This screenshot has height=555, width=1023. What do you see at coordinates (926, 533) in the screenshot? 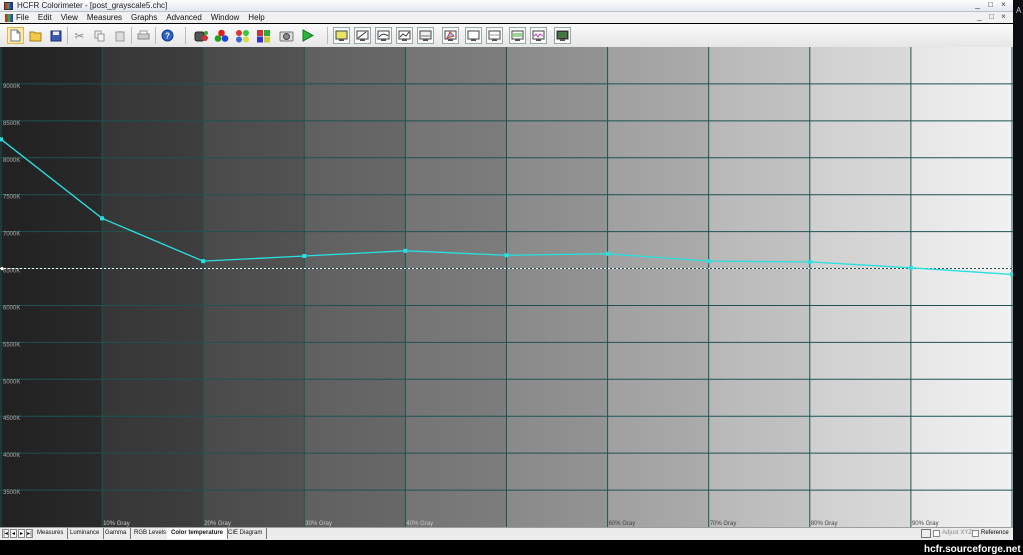
I see `measure-status-icon` at bounding box center [926, 533].